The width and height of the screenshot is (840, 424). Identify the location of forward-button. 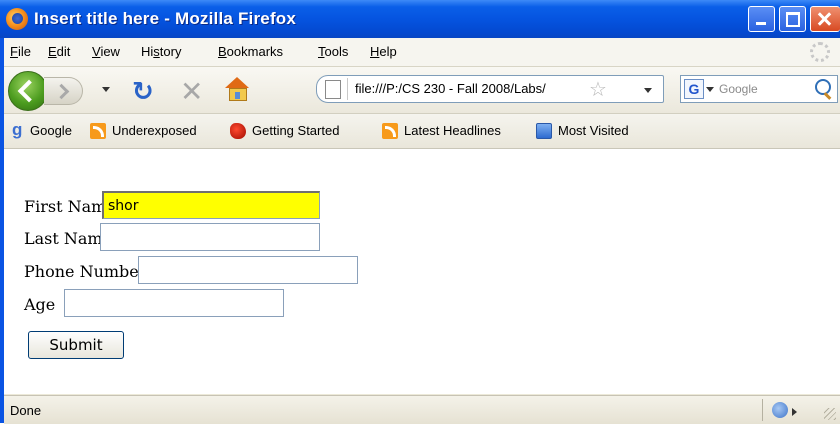
(63, 91).